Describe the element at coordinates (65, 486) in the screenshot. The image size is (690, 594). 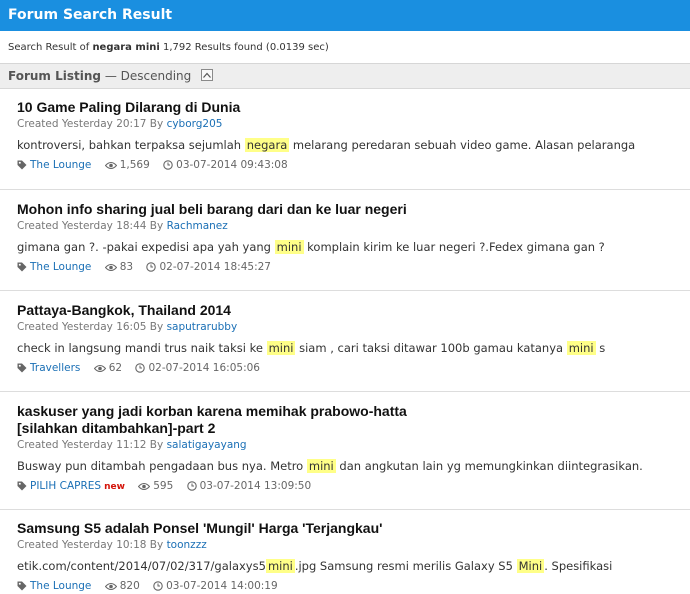
I see `forum-link: PILIH CAPRES` at that location.